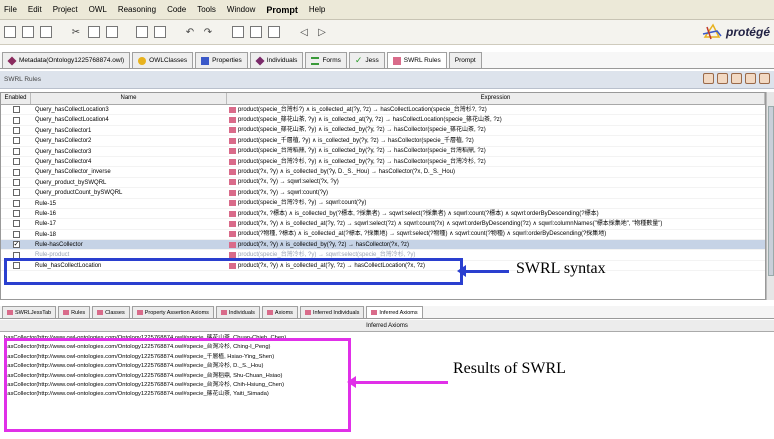 The width and height of the screenshot is (774, 439). I want to click on open-project-icon, so click(28, 32).